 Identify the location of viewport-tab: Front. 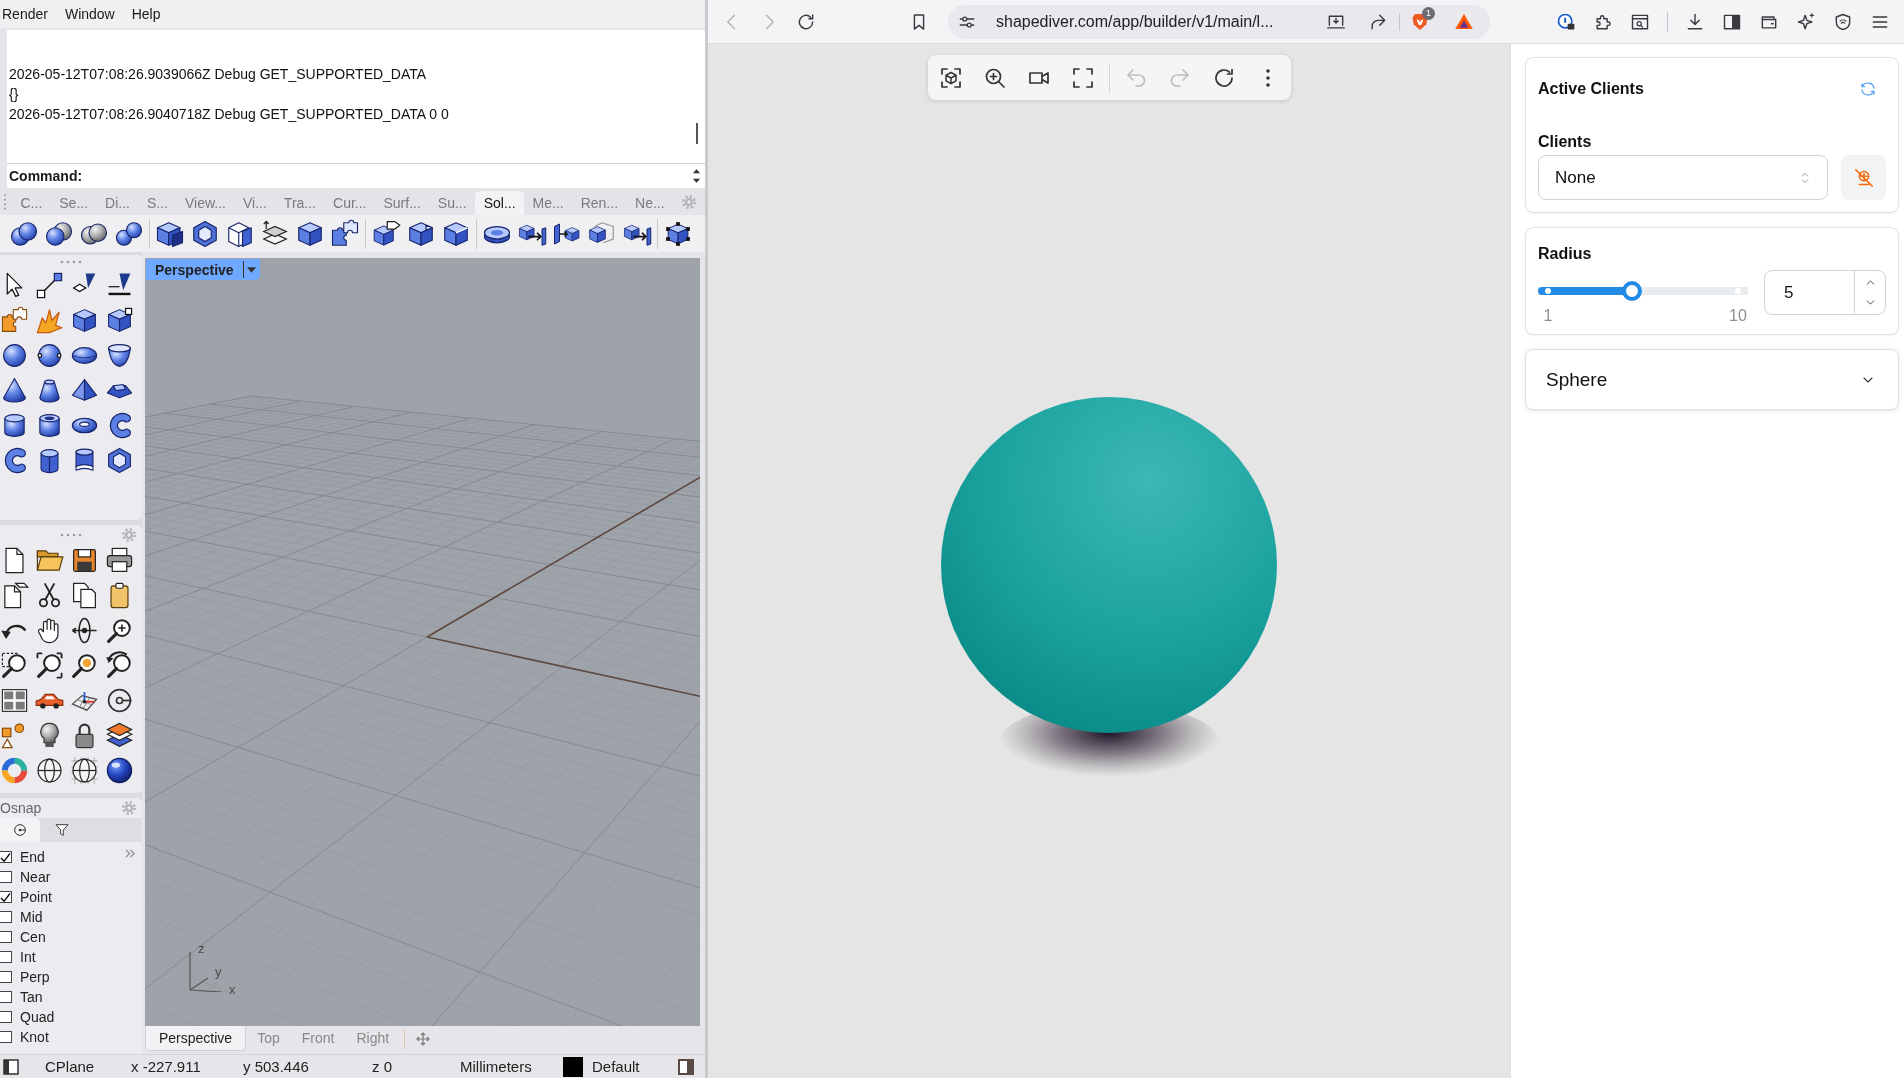
(318, 1038).